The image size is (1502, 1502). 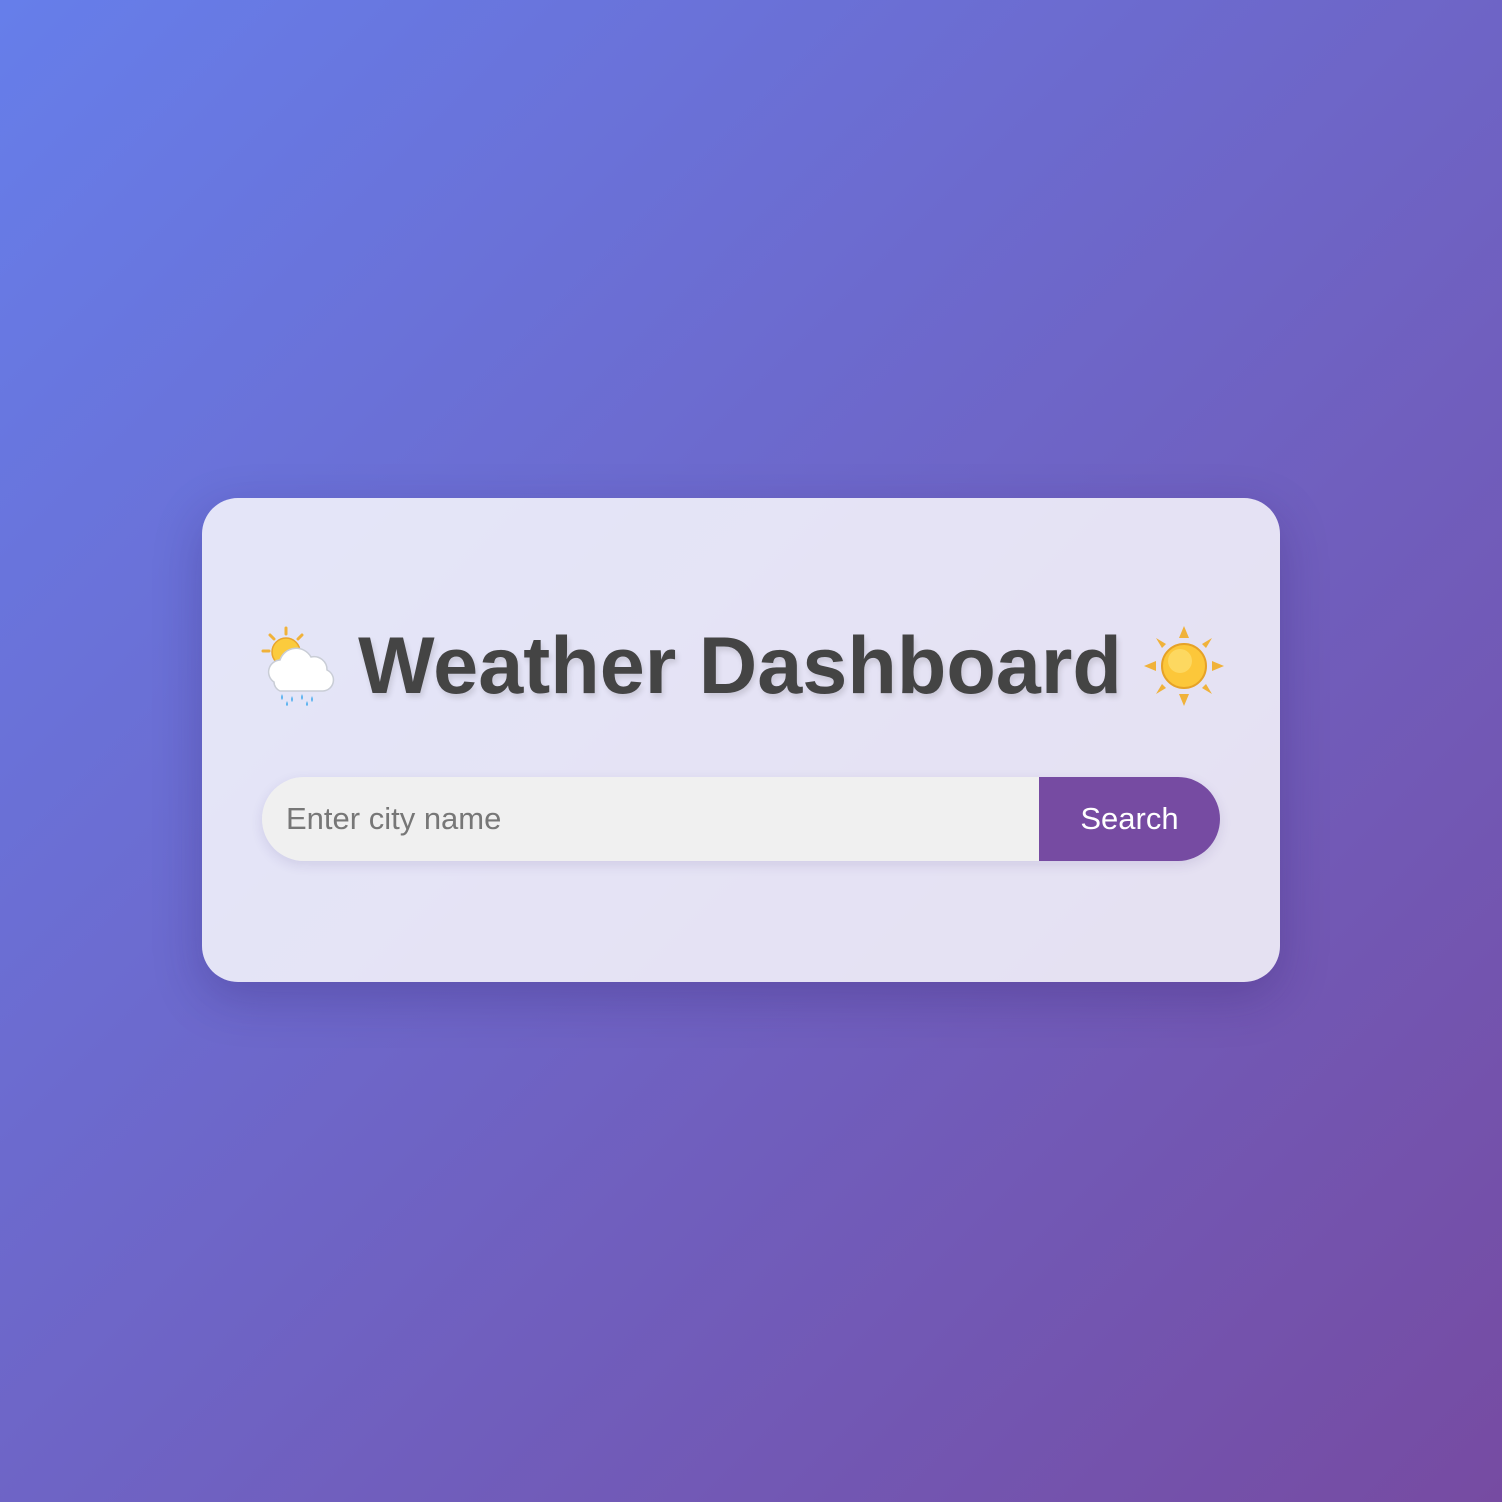 I want to click on search-button: Search, so click(x=1129, y=819).